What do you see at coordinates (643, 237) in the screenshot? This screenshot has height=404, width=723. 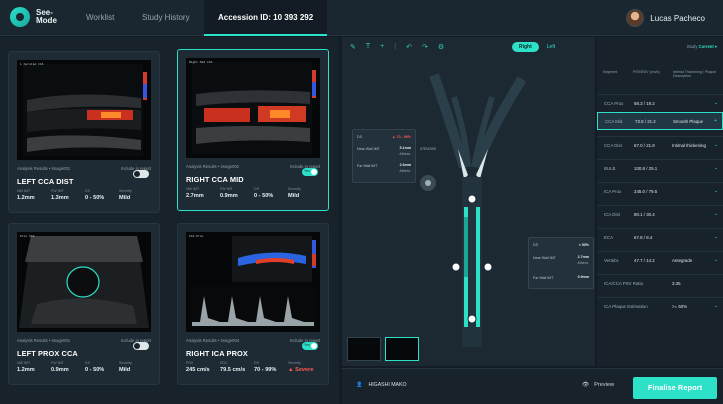 I see `row-value: 67.8 / 8.4` at bounding box center [643, 237].